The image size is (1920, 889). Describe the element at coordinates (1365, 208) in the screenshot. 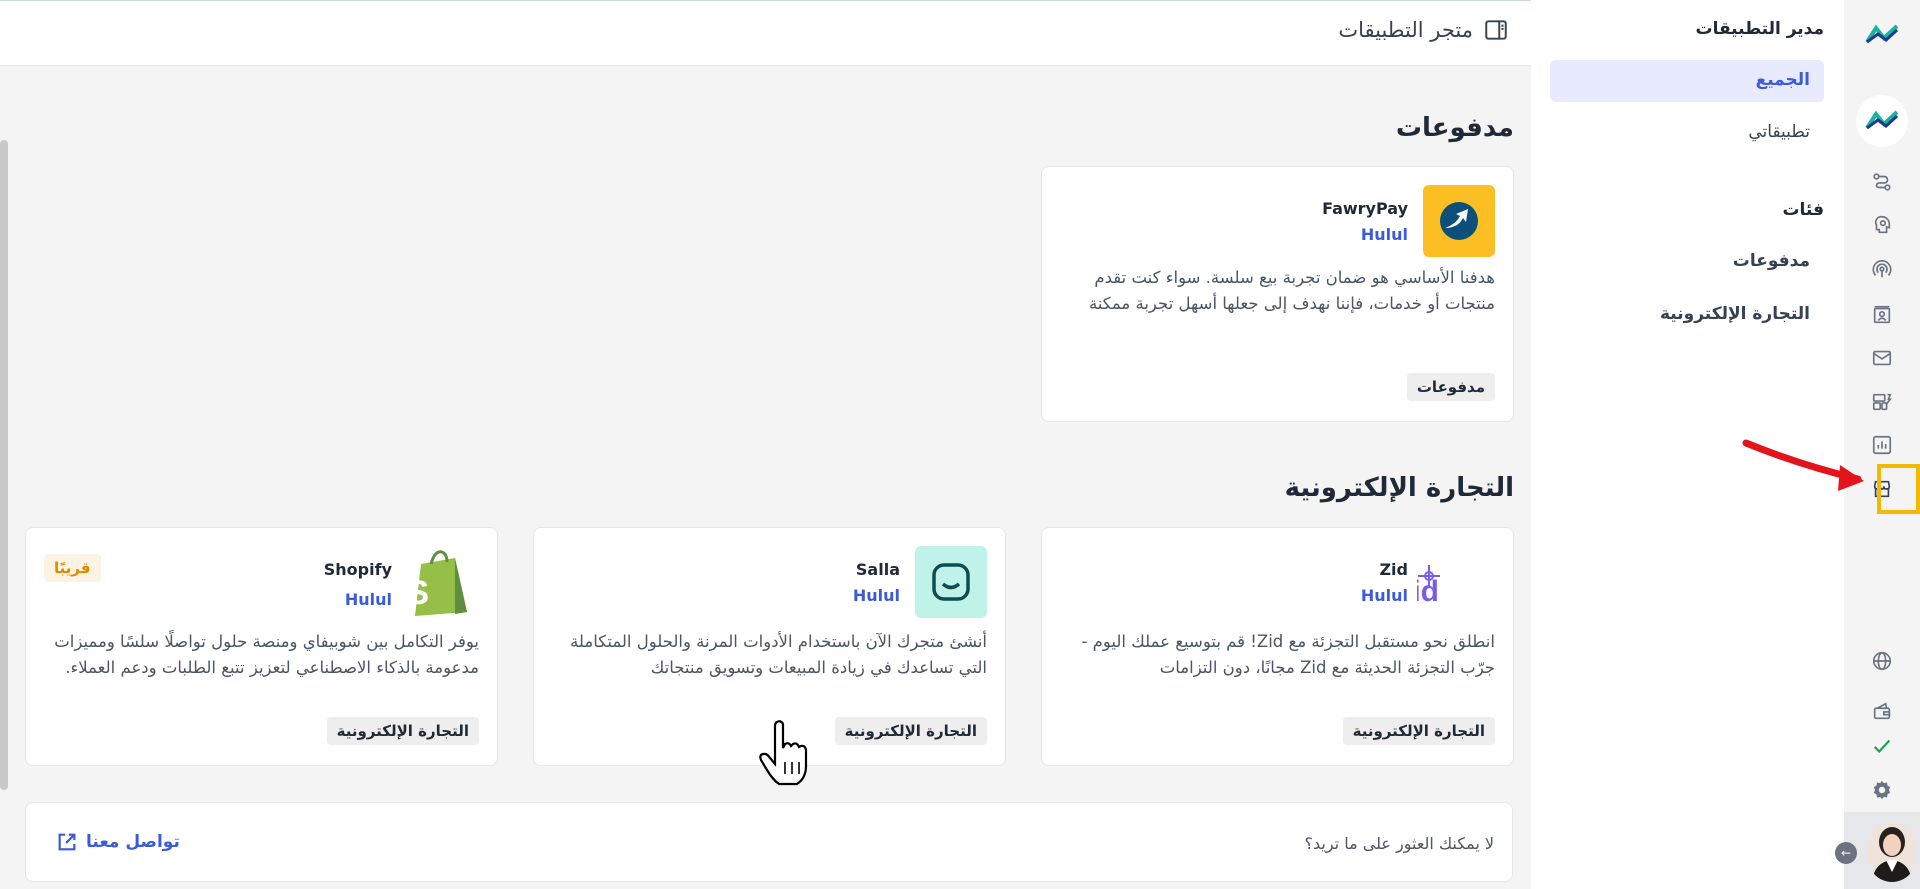

I see `app-name: FawryPay` at that location.